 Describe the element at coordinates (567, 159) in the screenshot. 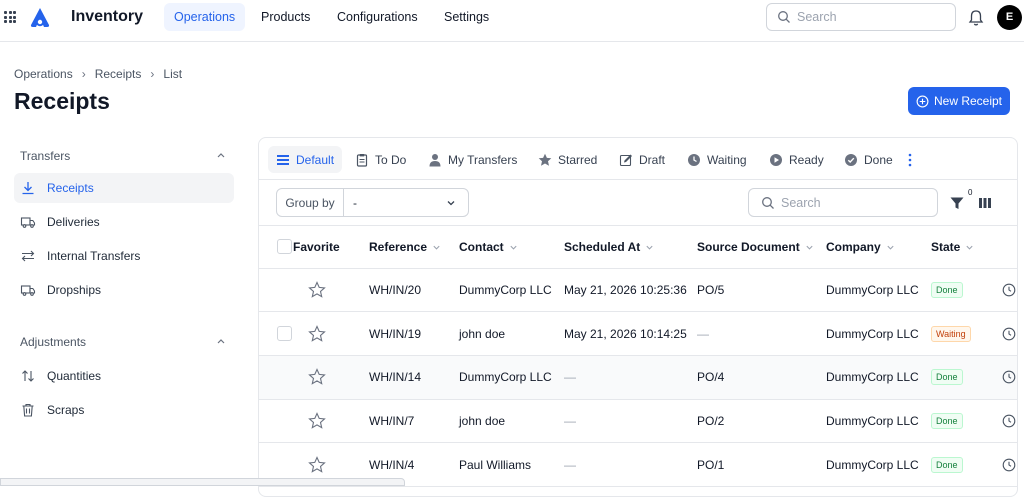

I see `filter-starred: Starred` at that location.